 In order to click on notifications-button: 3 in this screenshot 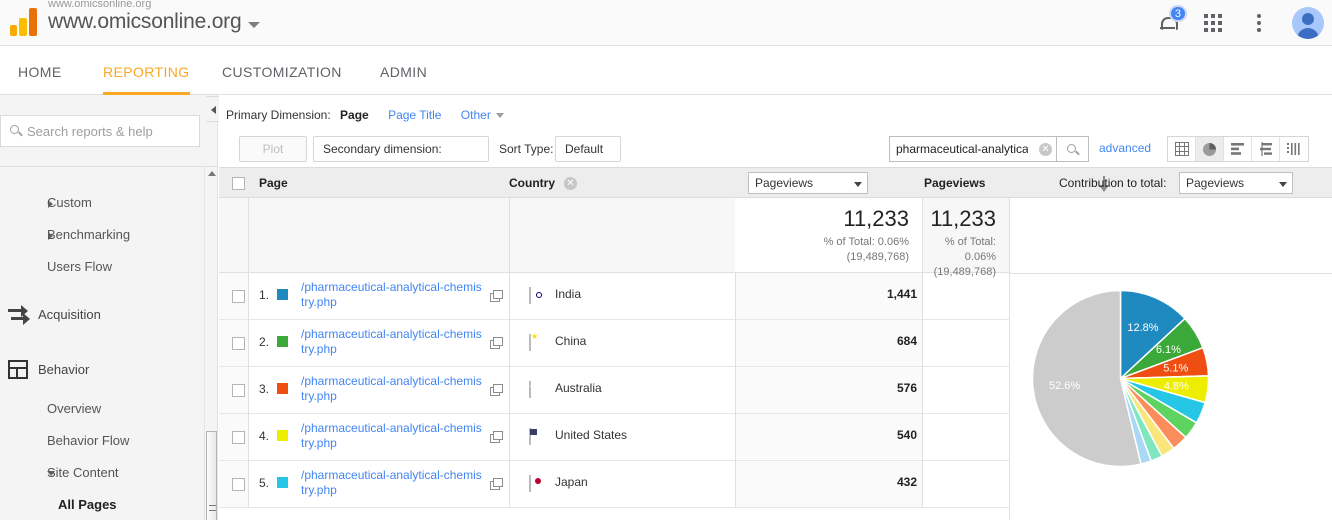, I will do `click(1170, 20)`.